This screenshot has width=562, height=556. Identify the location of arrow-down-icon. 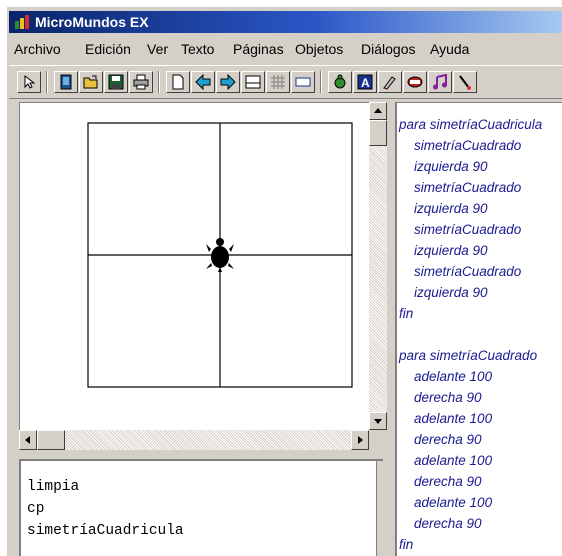
(378, 421).